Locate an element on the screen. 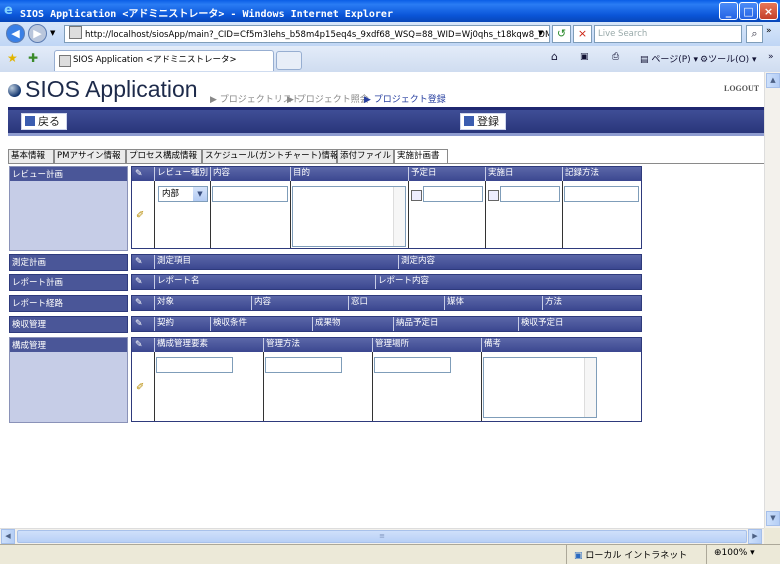 The width and height of the screenshot is (780, 564). browser-tab: SIOS Application <アドミニストレータ> is located at coordinates (164, 60).